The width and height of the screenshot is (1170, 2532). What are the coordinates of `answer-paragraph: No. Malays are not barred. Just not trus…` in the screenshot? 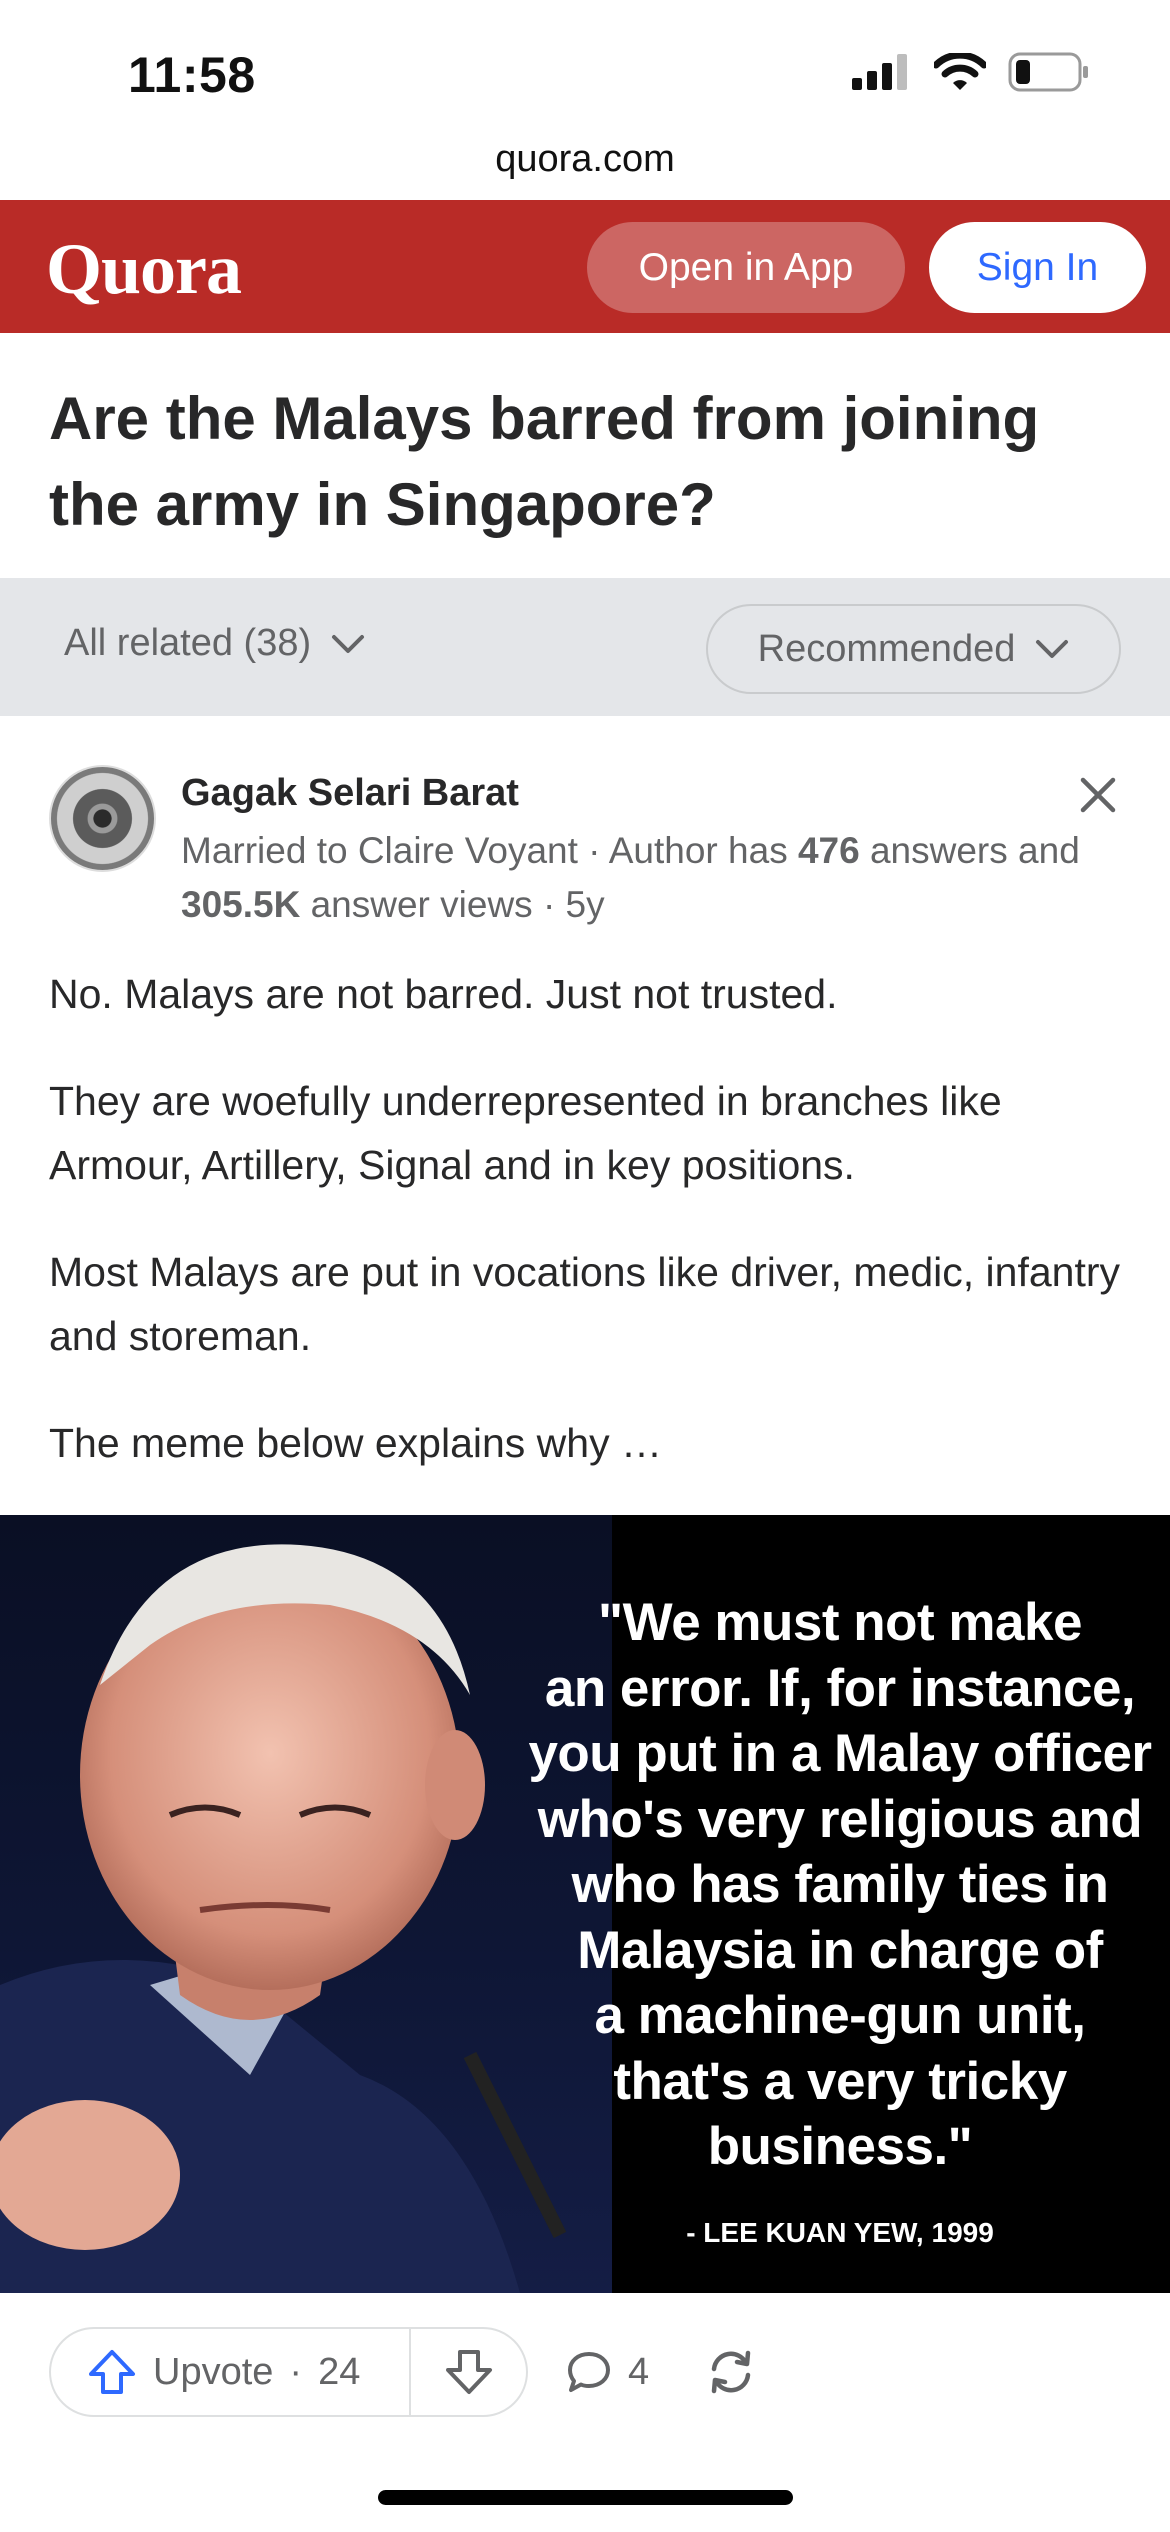 It's located at (443, 994).